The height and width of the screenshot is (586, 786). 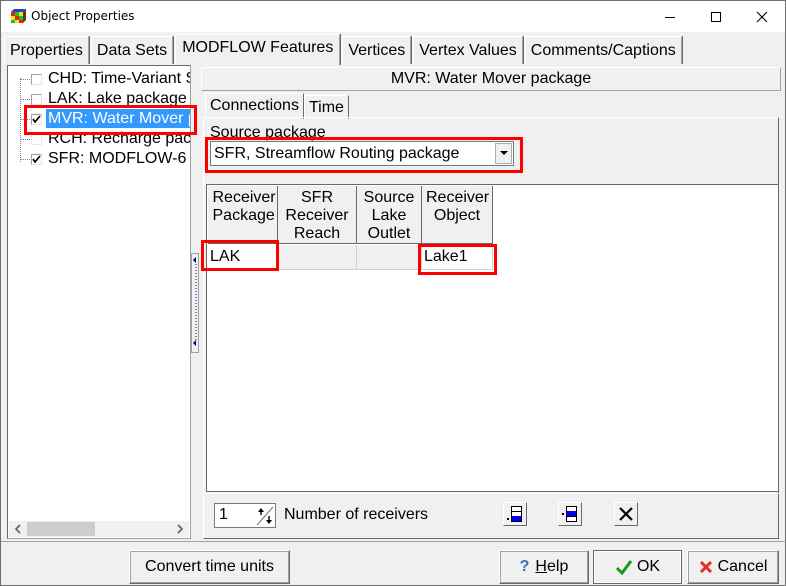 What do you see at coordinates (99, 529) in the screenshot?
I see `horizontal-scrollbar` at bounding box center [99, 529].